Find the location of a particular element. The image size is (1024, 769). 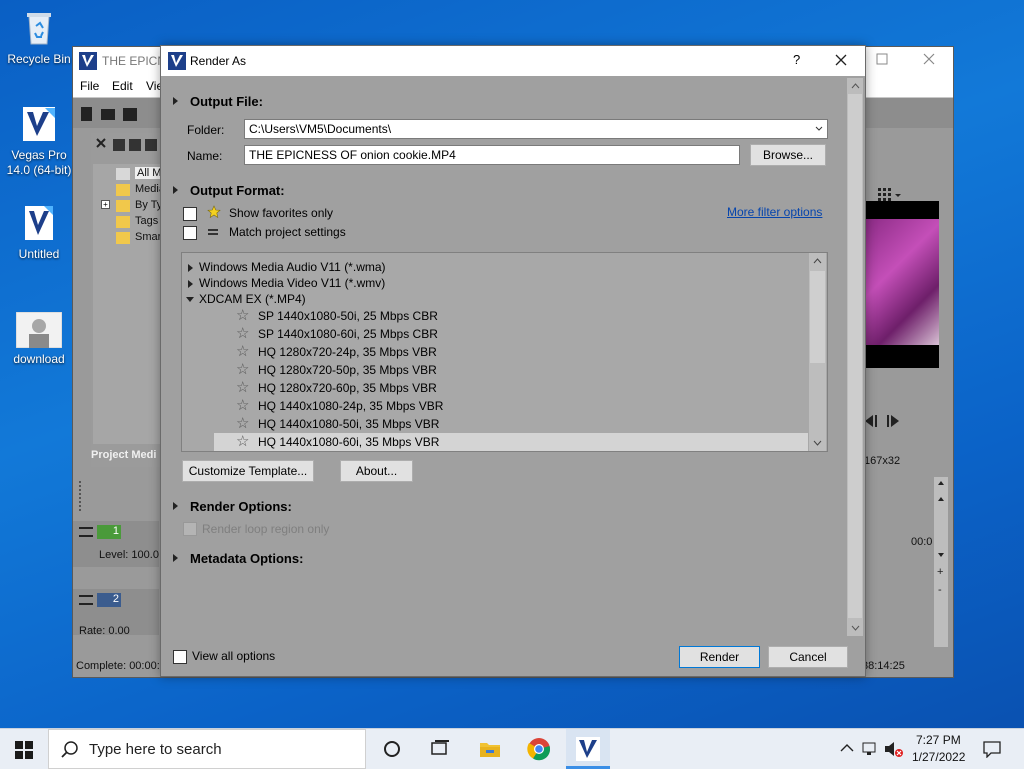

format-category: XDCAM EX (*.MP4) is located at coordinates (252, 299).